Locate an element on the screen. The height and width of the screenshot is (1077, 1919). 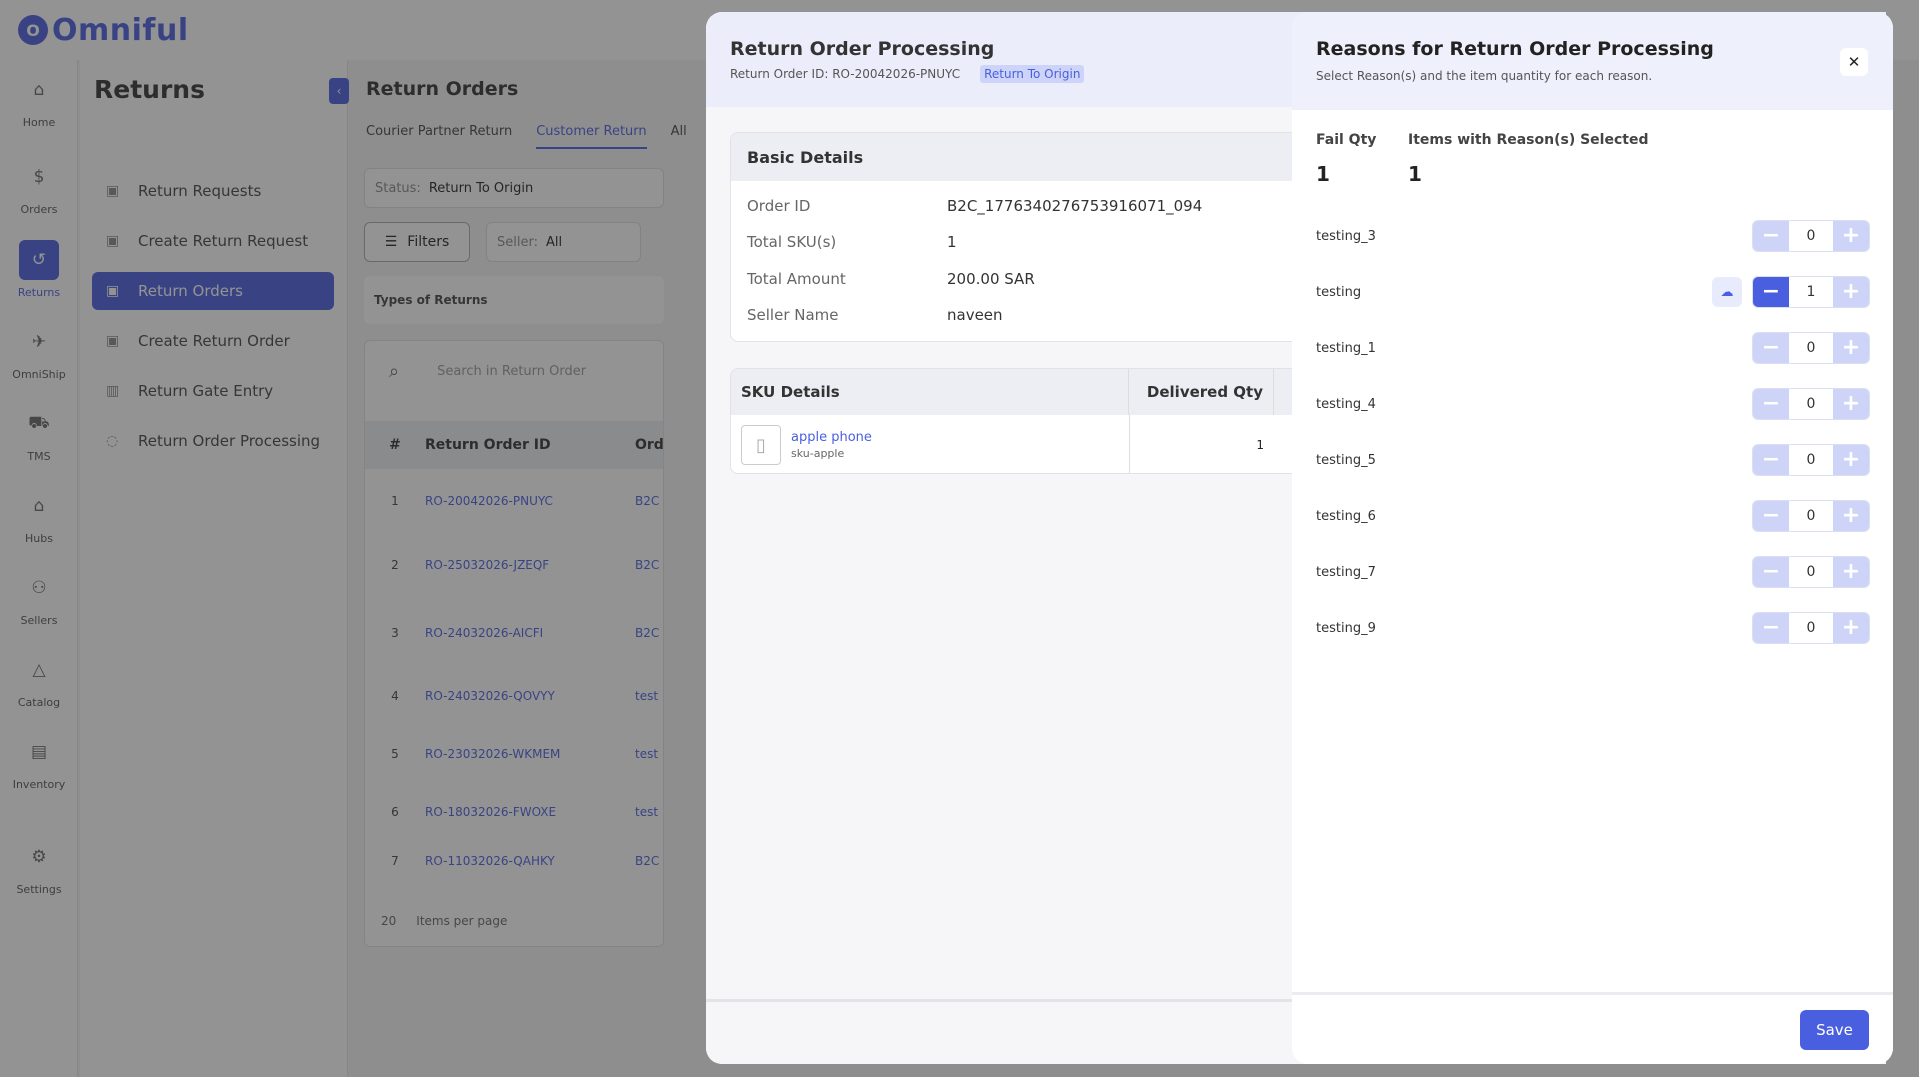
detail-key: Seller Name is located at coordinates (793, 315).